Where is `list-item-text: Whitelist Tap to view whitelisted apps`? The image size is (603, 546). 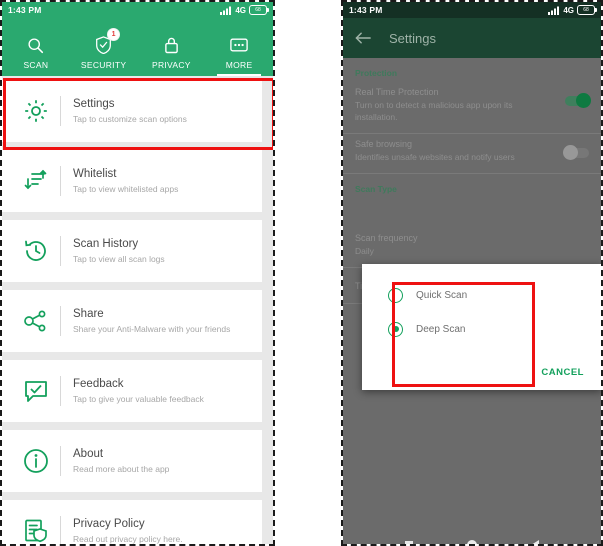
list-item-text: Whitelist Tap to view whitelisted apps is located at coordinates (125, 181).